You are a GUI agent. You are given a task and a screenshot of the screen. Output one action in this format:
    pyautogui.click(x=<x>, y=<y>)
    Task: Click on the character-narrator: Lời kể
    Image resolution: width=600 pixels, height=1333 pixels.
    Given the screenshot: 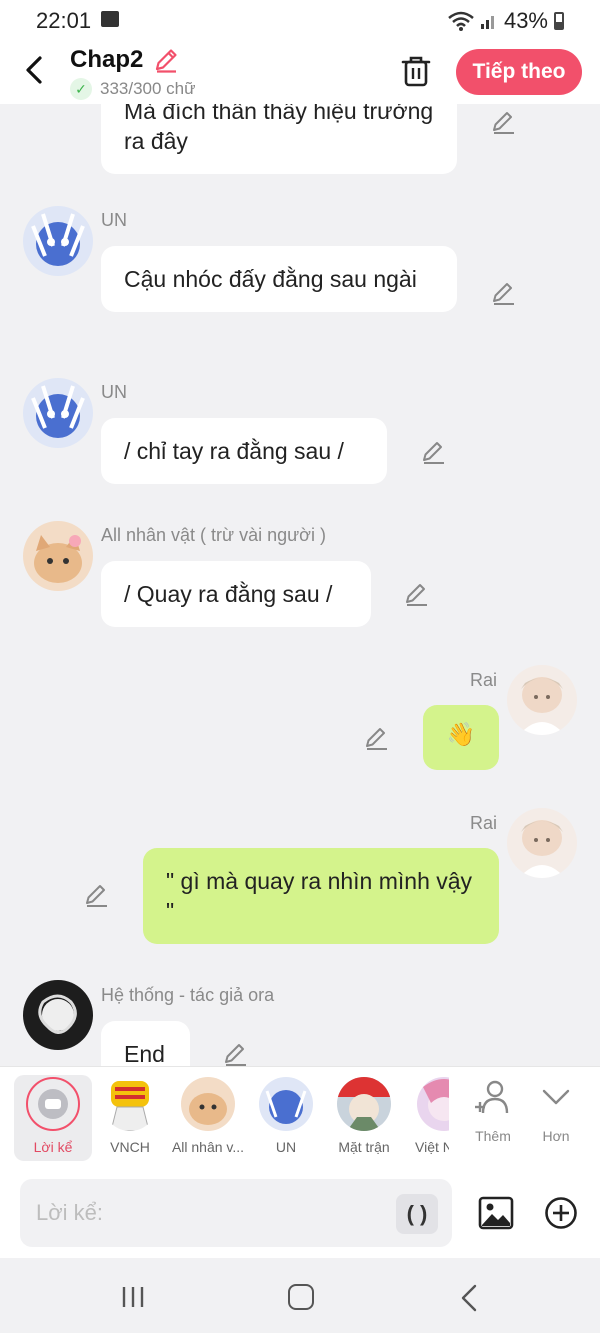 What is the action you would take?
    pyautogui.click(x=53, y=1118)
    